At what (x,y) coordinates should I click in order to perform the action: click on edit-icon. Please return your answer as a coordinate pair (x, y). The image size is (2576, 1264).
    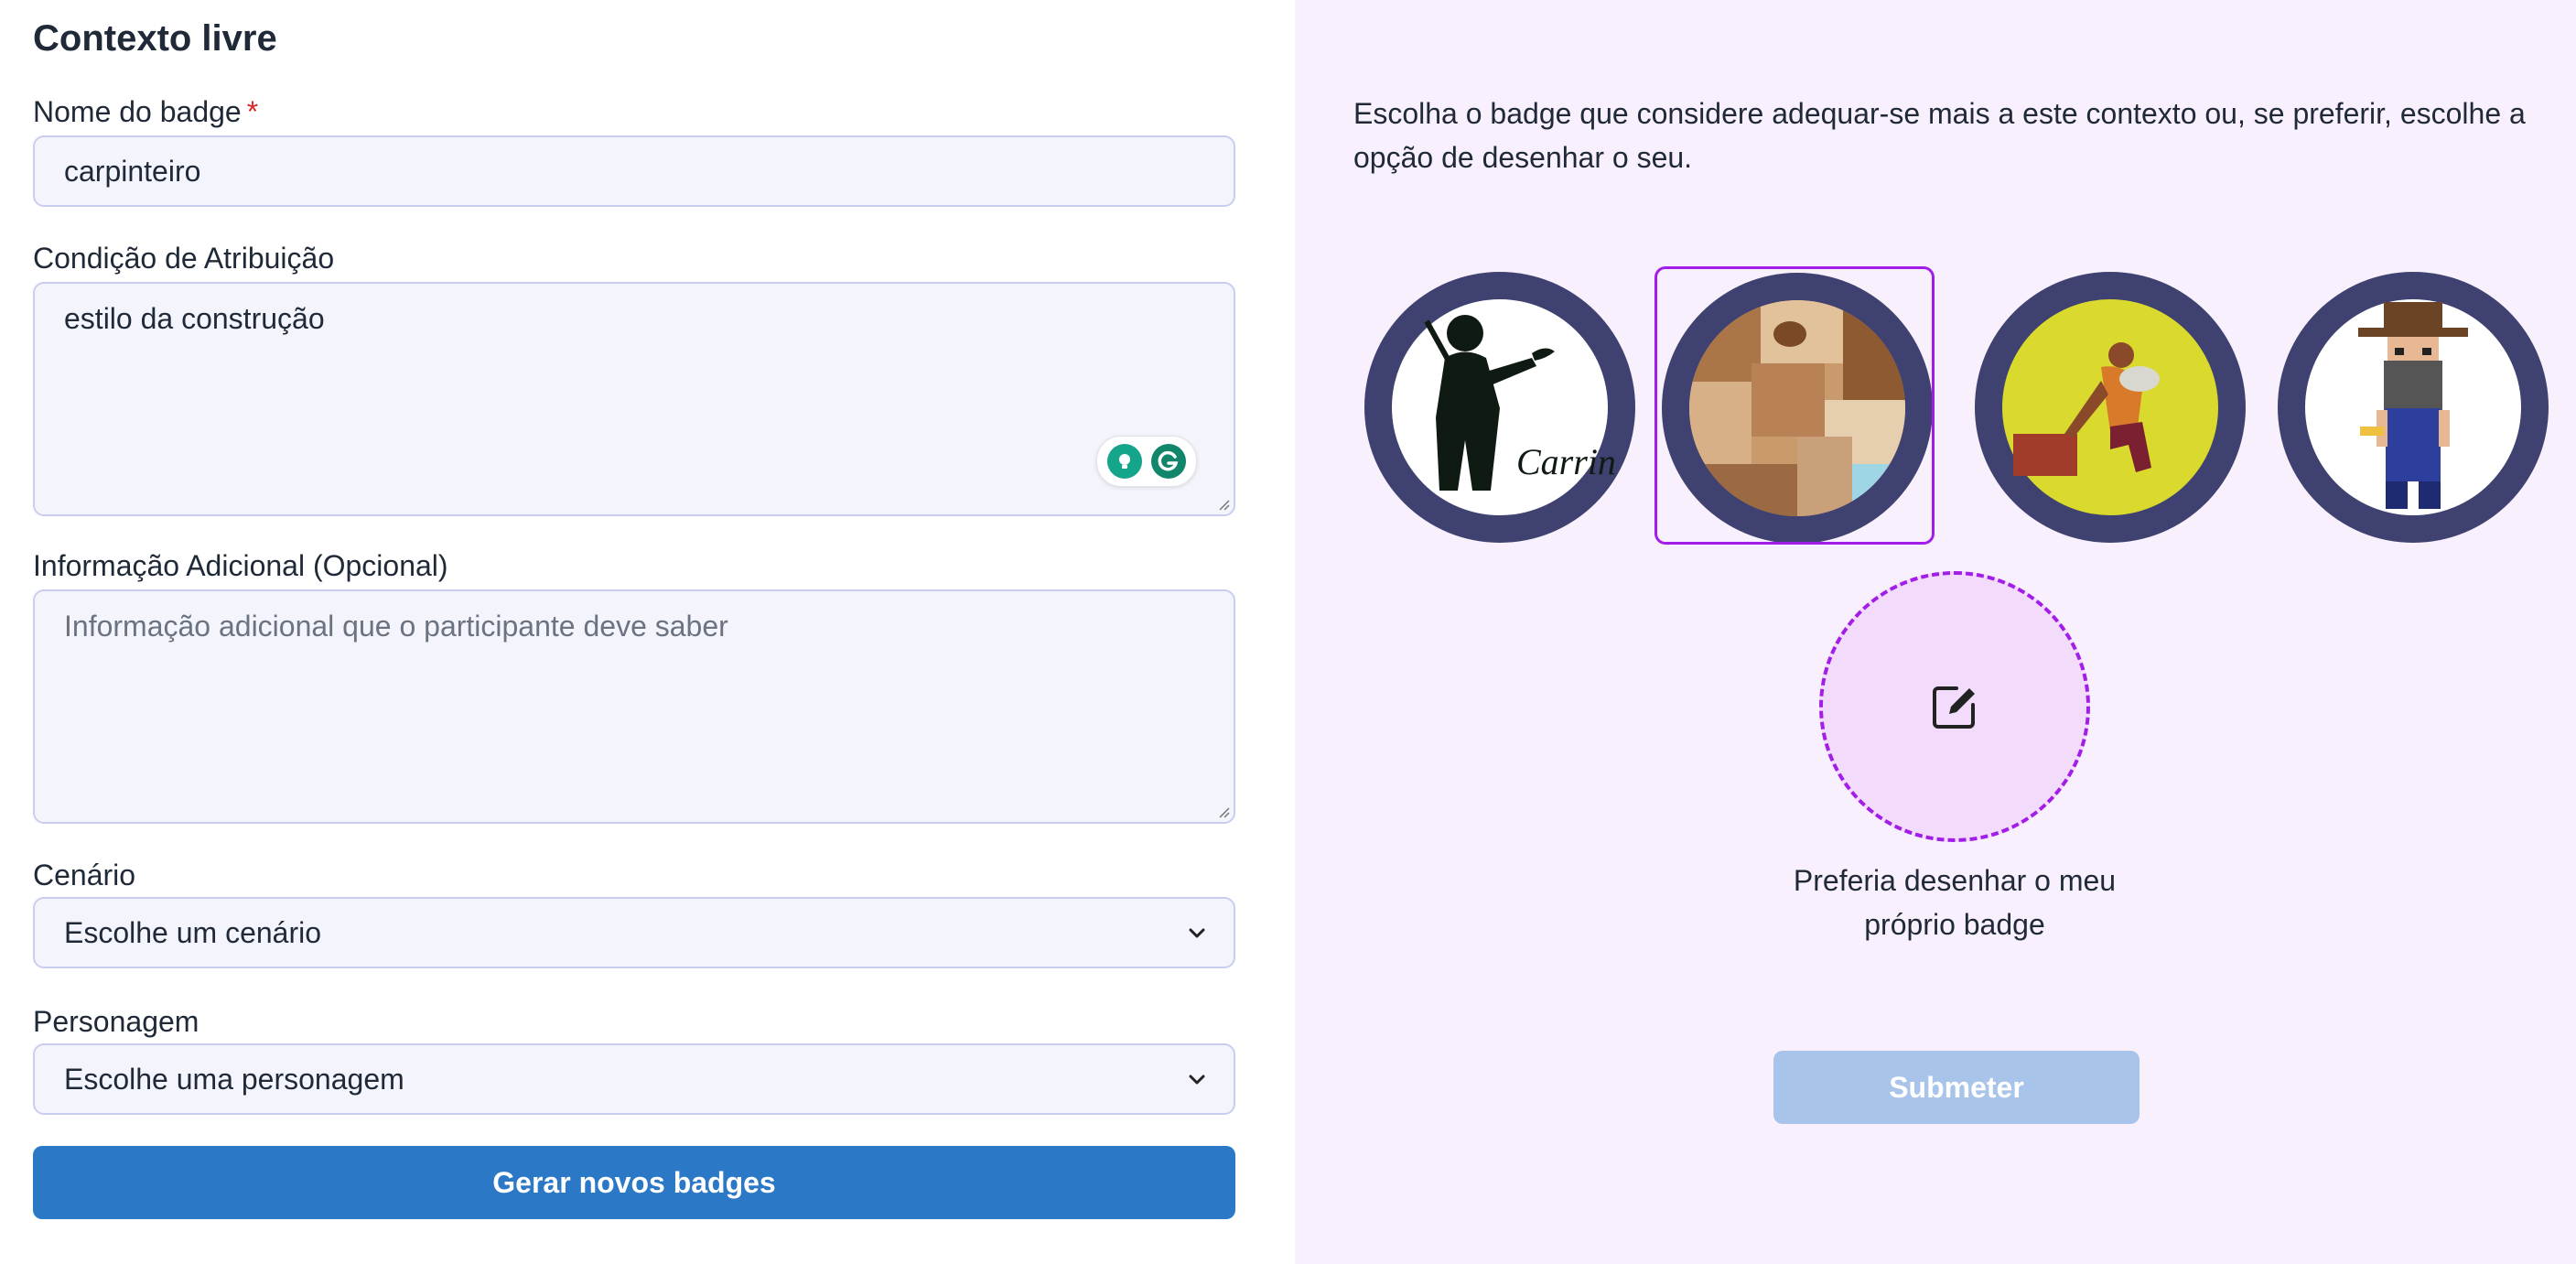
    Looking at the image, I should click on (1954, 707).